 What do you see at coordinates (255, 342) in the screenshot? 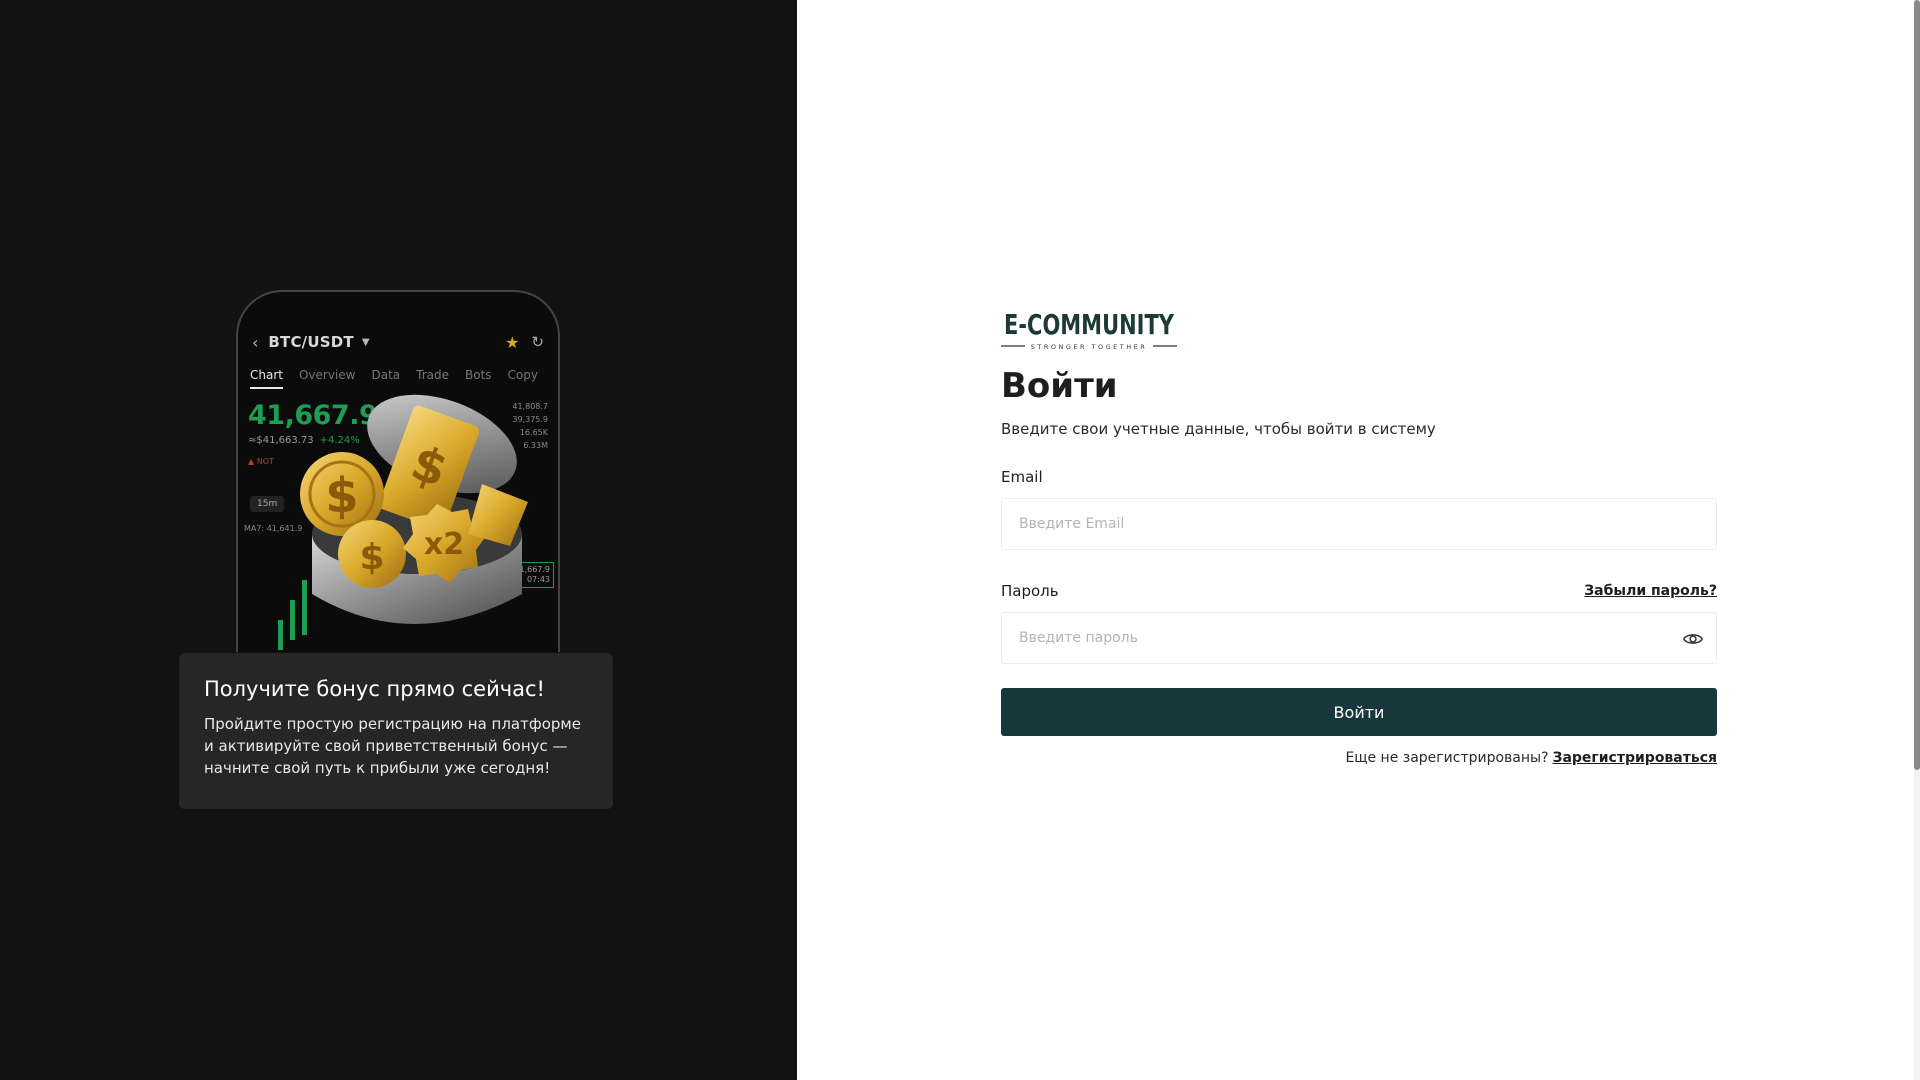
I see `chevron-left-icon: ‹` at bounding box center [255, 342].